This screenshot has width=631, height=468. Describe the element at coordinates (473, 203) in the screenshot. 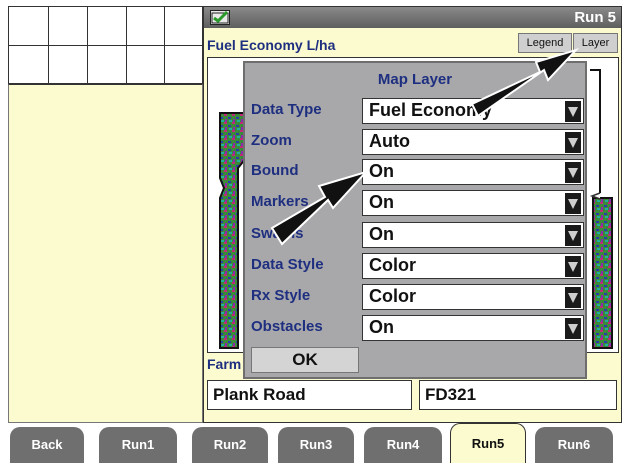

I see `markers-select: On` at that location.